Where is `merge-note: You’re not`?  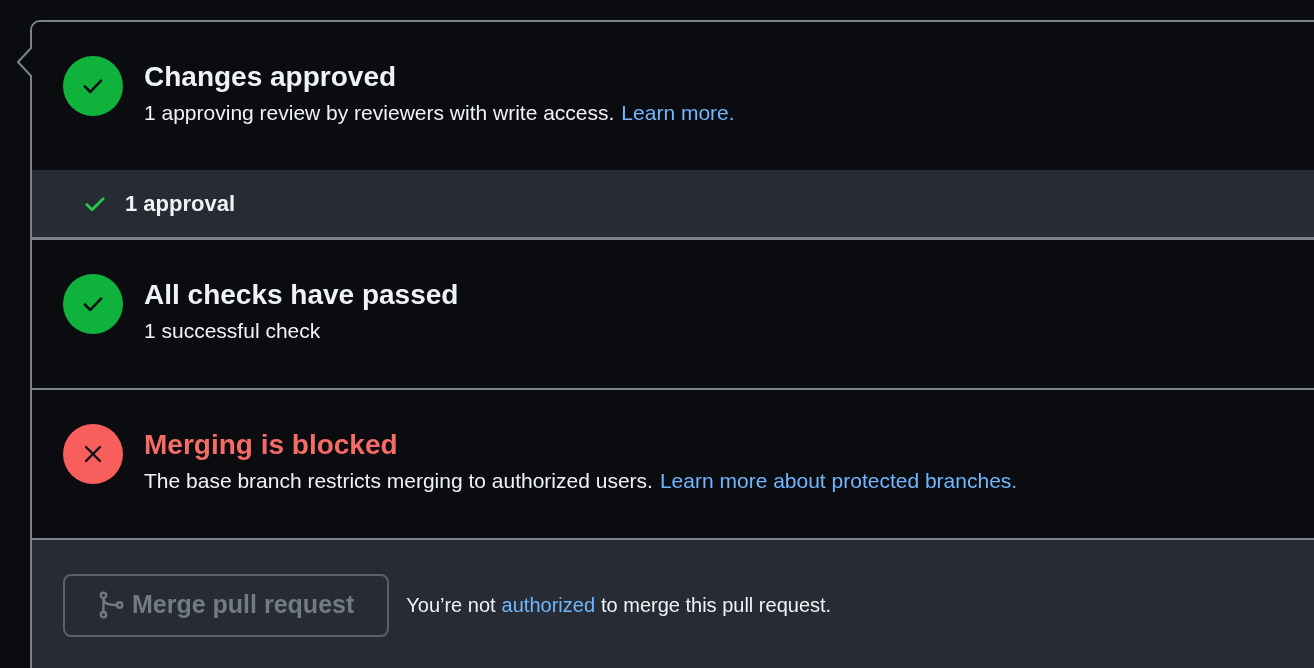
merge-note: You’re not is located at coordinates (451, 605).